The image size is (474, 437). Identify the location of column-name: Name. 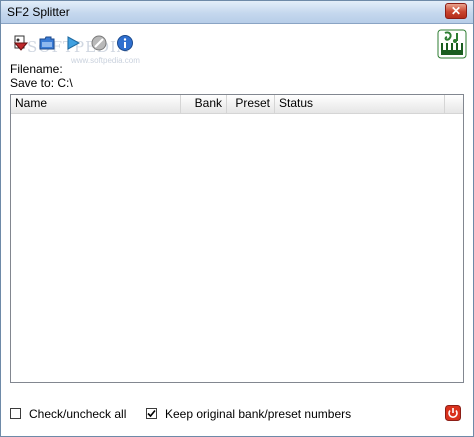
(96, 104).